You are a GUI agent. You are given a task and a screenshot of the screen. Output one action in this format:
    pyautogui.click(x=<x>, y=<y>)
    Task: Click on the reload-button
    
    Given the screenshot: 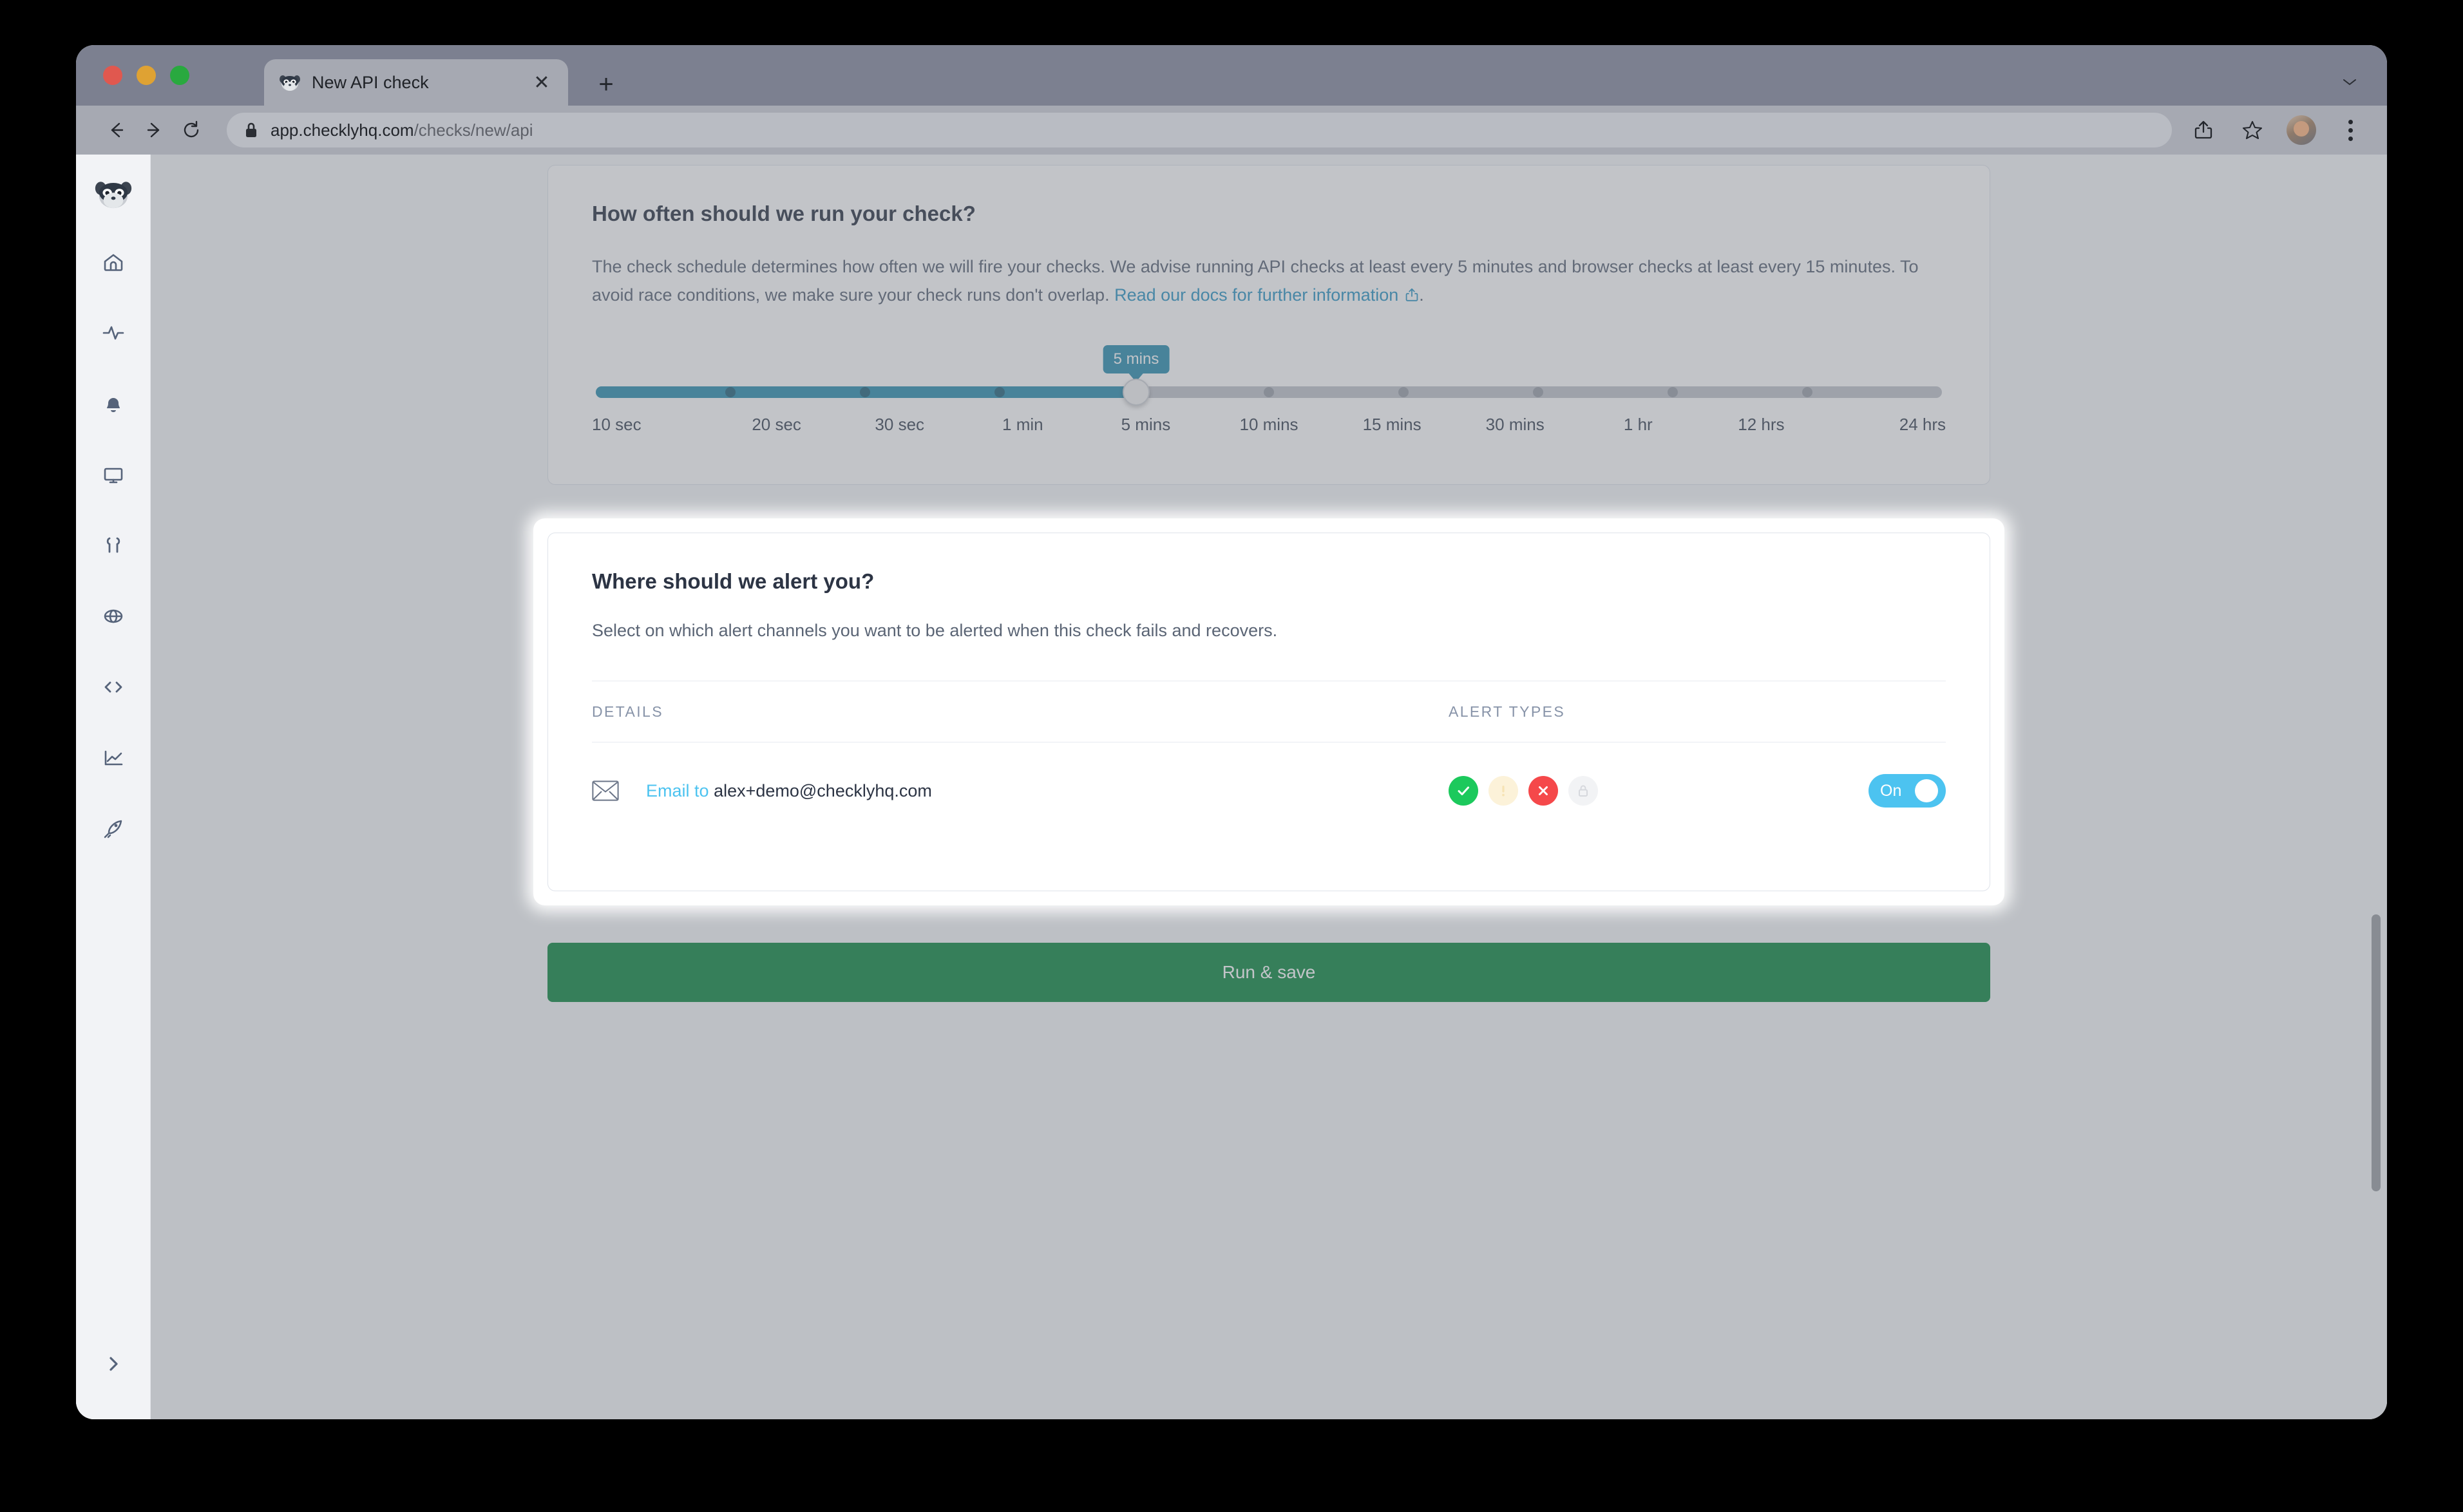 What is the action you would take?
    pyautogui.click(x=191, y=130)
    